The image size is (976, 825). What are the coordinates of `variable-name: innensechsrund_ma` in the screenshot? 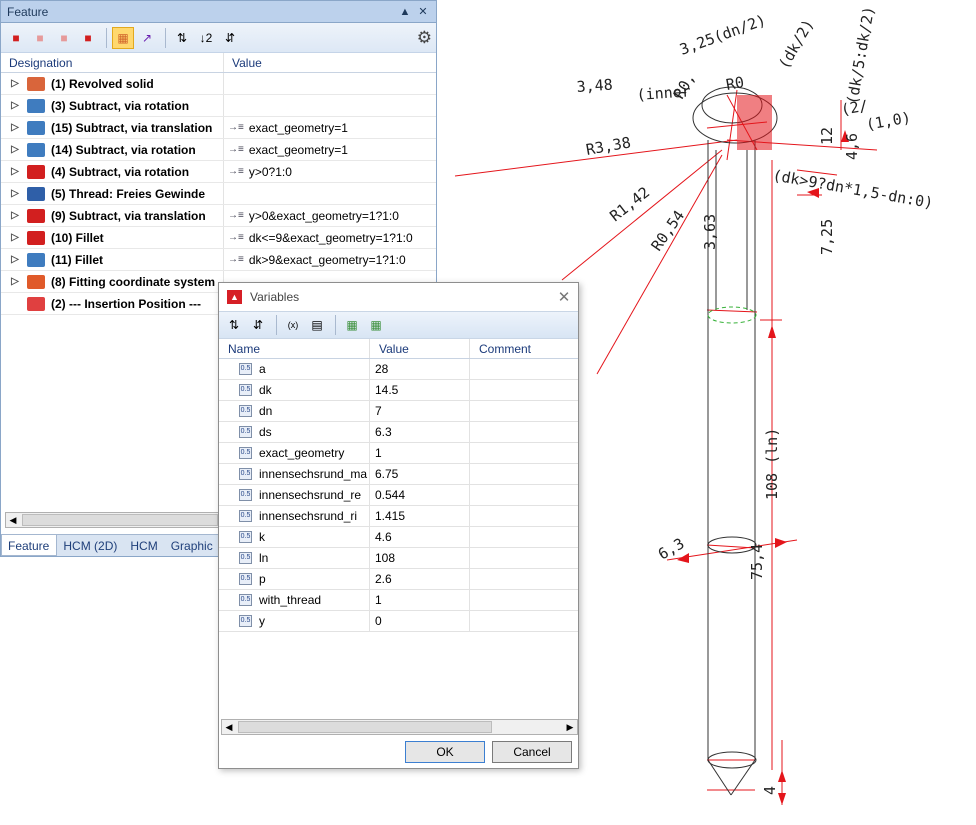 It's located at (313, 474).